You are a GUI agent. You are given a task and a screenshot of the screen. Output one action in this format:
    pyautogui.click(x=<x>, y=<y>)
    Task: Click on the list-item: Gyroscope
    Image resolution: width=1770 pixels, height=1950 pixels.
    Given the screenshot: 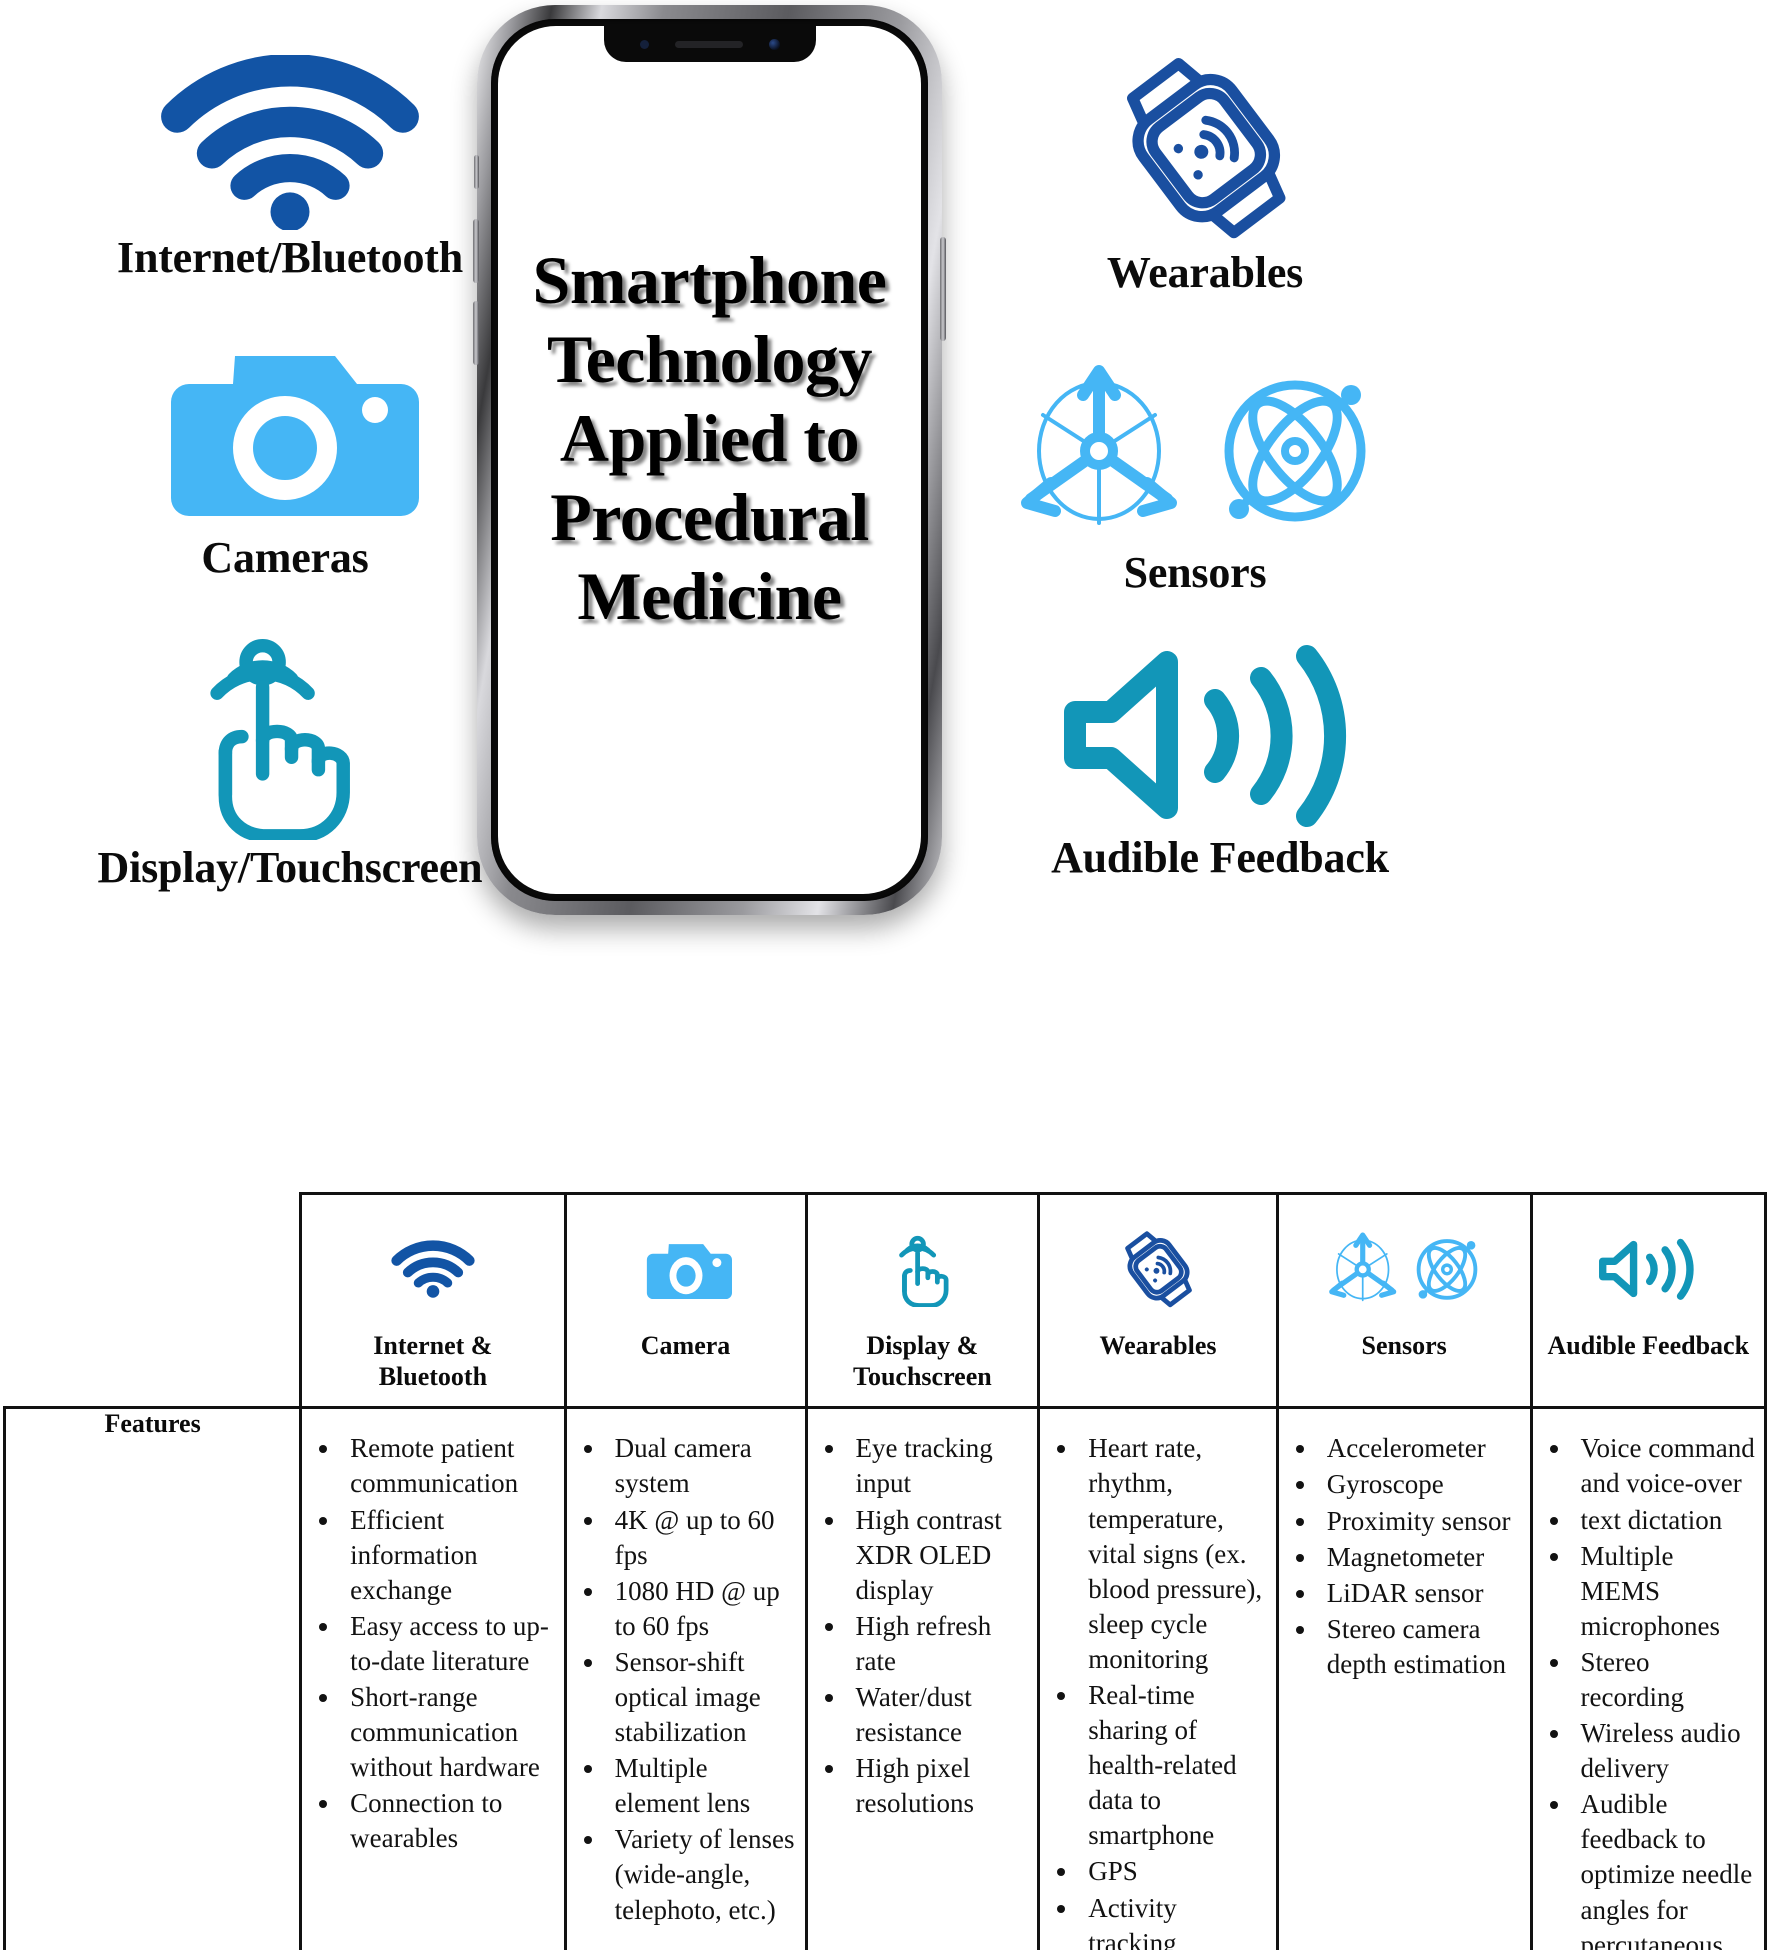 What is the action you would take?
    pyautogui.click(x=1421, y=1484)
    